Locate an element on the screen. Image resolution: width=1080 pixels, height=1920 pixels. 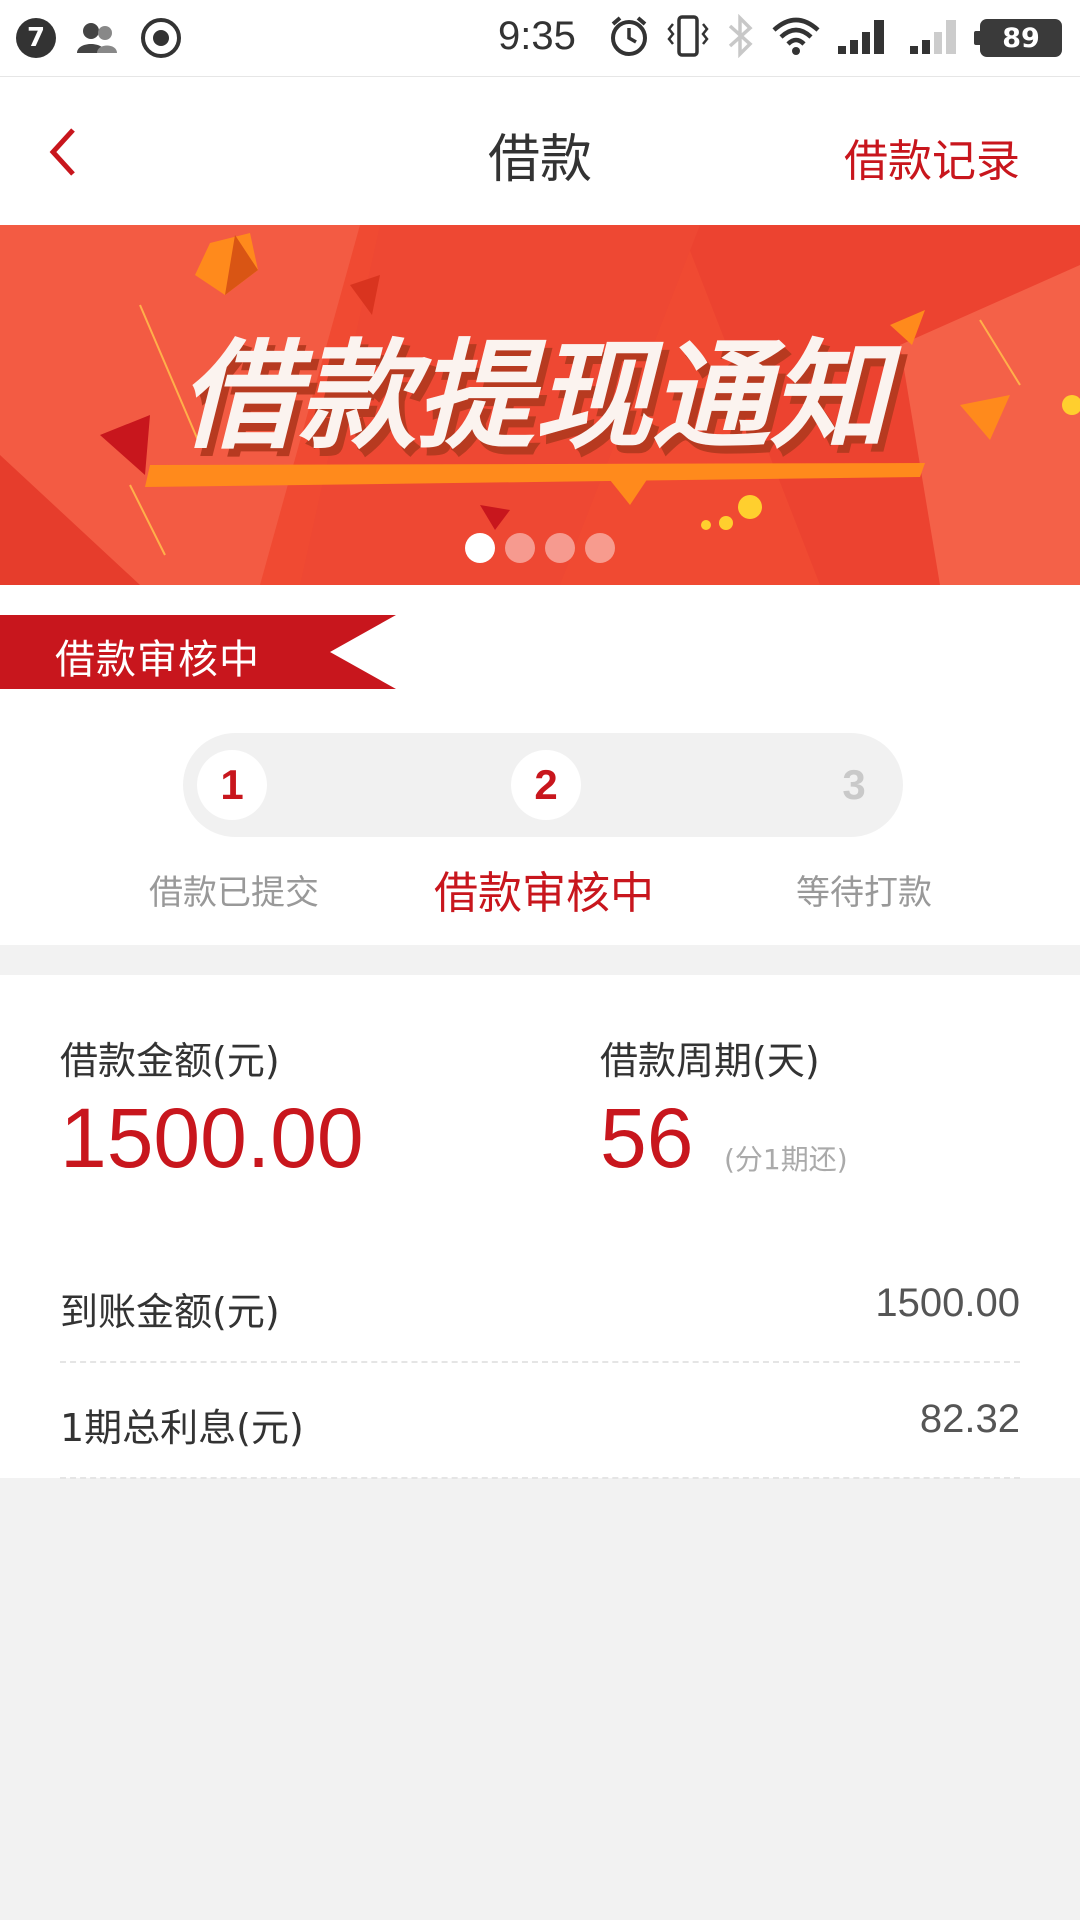
vibrate-icon is located at coordinates (688, 38).